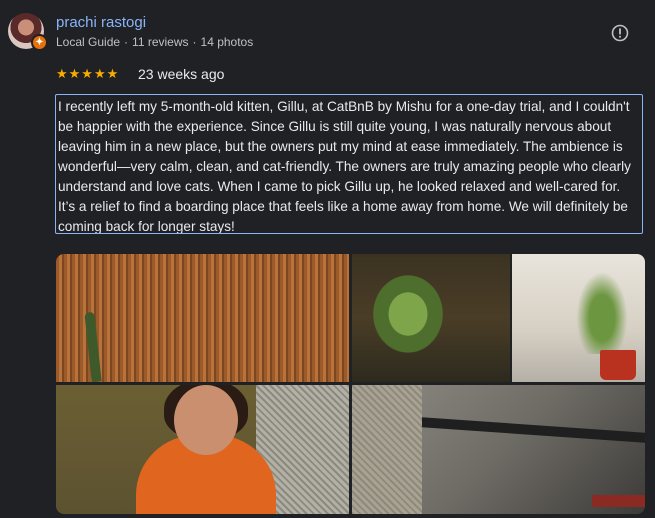  Describe the element at coordinates (93, 346) in the screenshot. I see `plant-leaf` at that location.